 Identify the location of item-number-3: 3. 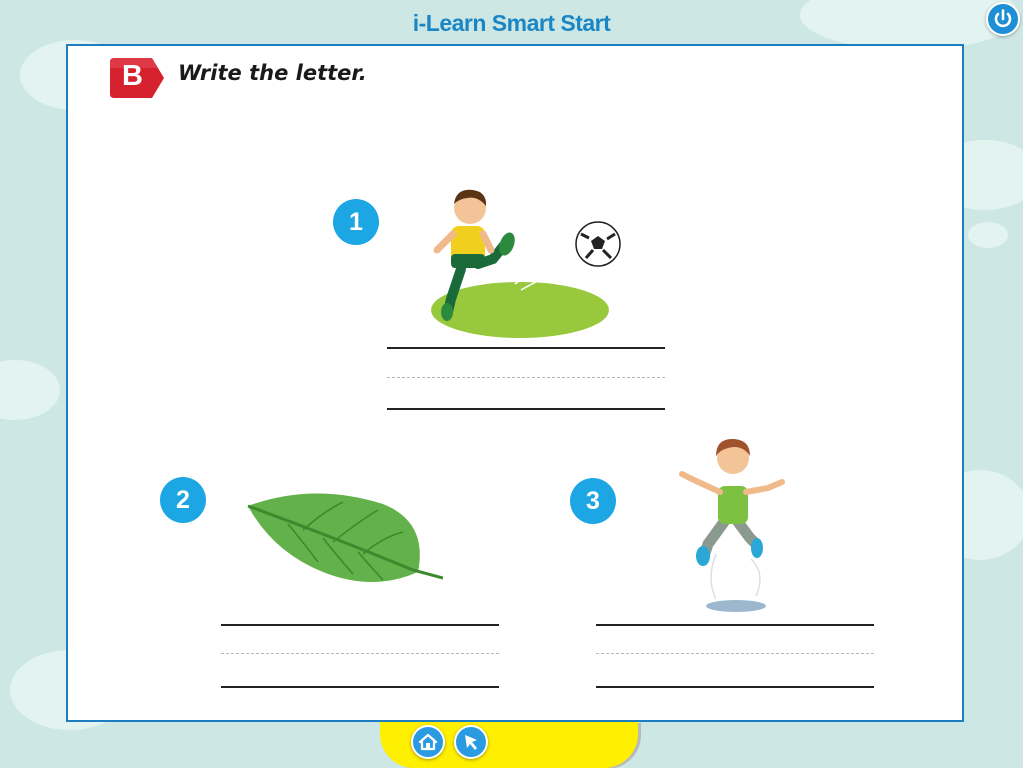
(593, 501).